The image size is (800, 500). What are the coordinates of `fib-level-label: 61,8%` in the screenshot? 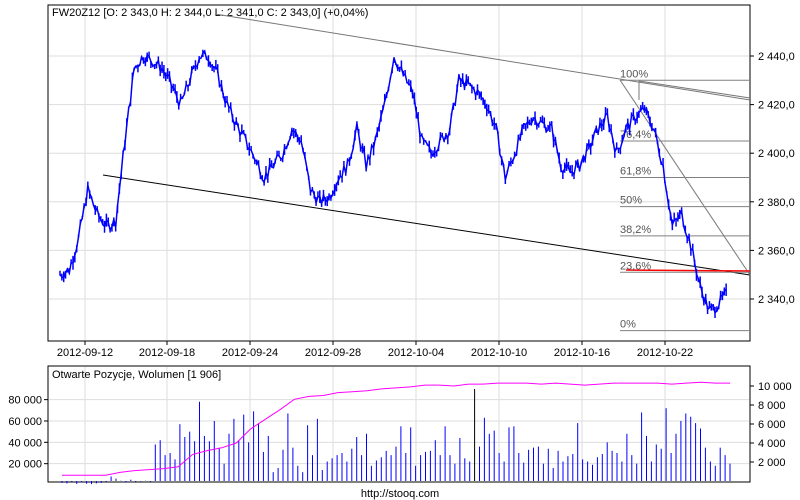 It's located at (635, 172).